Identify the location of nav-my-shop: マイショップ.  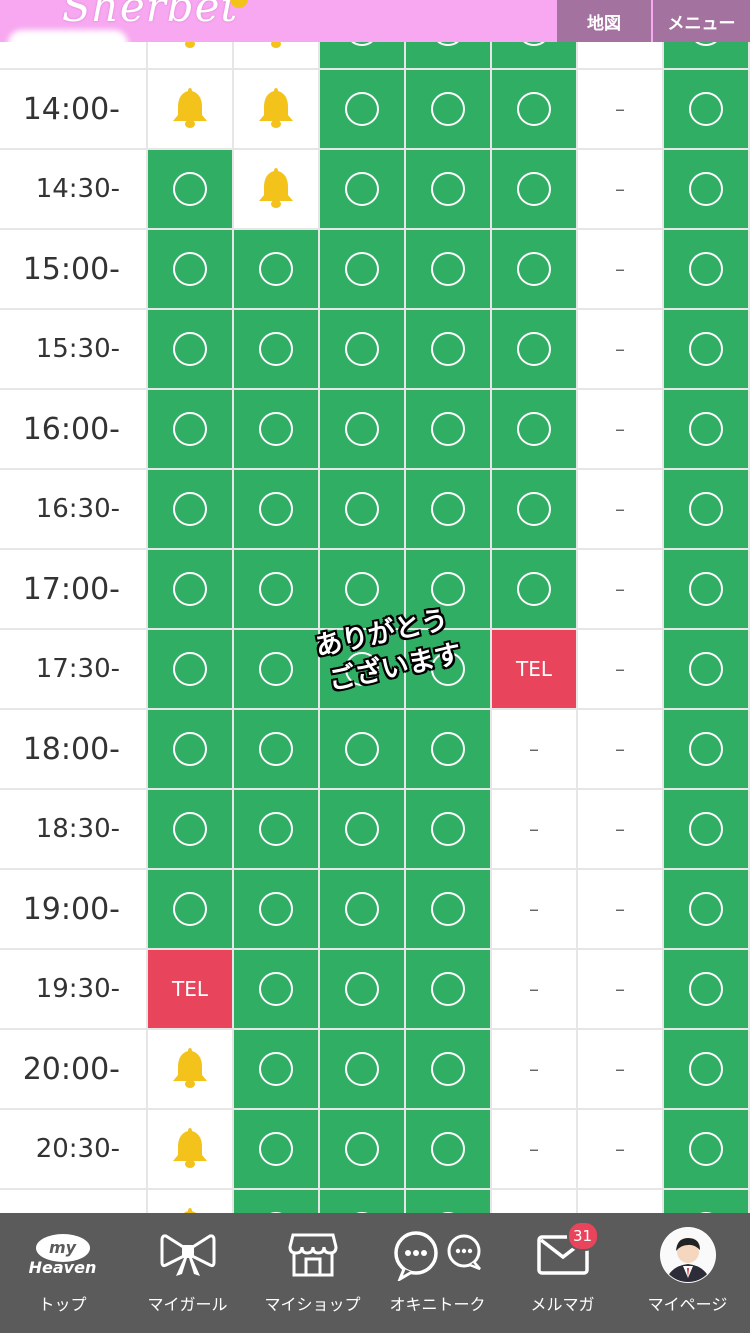
(312, 1273).